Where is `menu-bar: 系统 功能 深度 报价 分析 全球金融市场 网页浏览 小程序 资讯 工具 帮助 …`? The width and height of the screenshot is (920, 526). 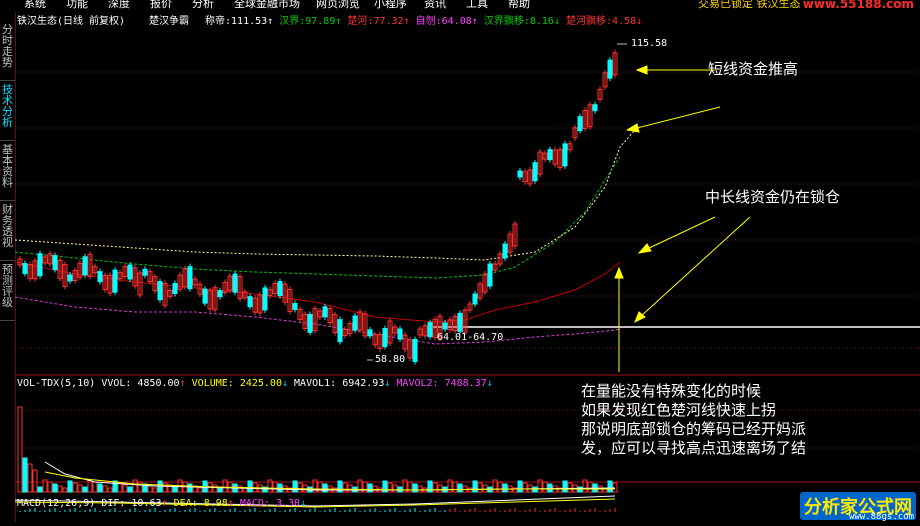 menu-bar: 系统 功能 深度 报价 分析 全球金融市场 网页浏览 小程序 资讯 工具 帮助 … is located at coordinates (460, 6).